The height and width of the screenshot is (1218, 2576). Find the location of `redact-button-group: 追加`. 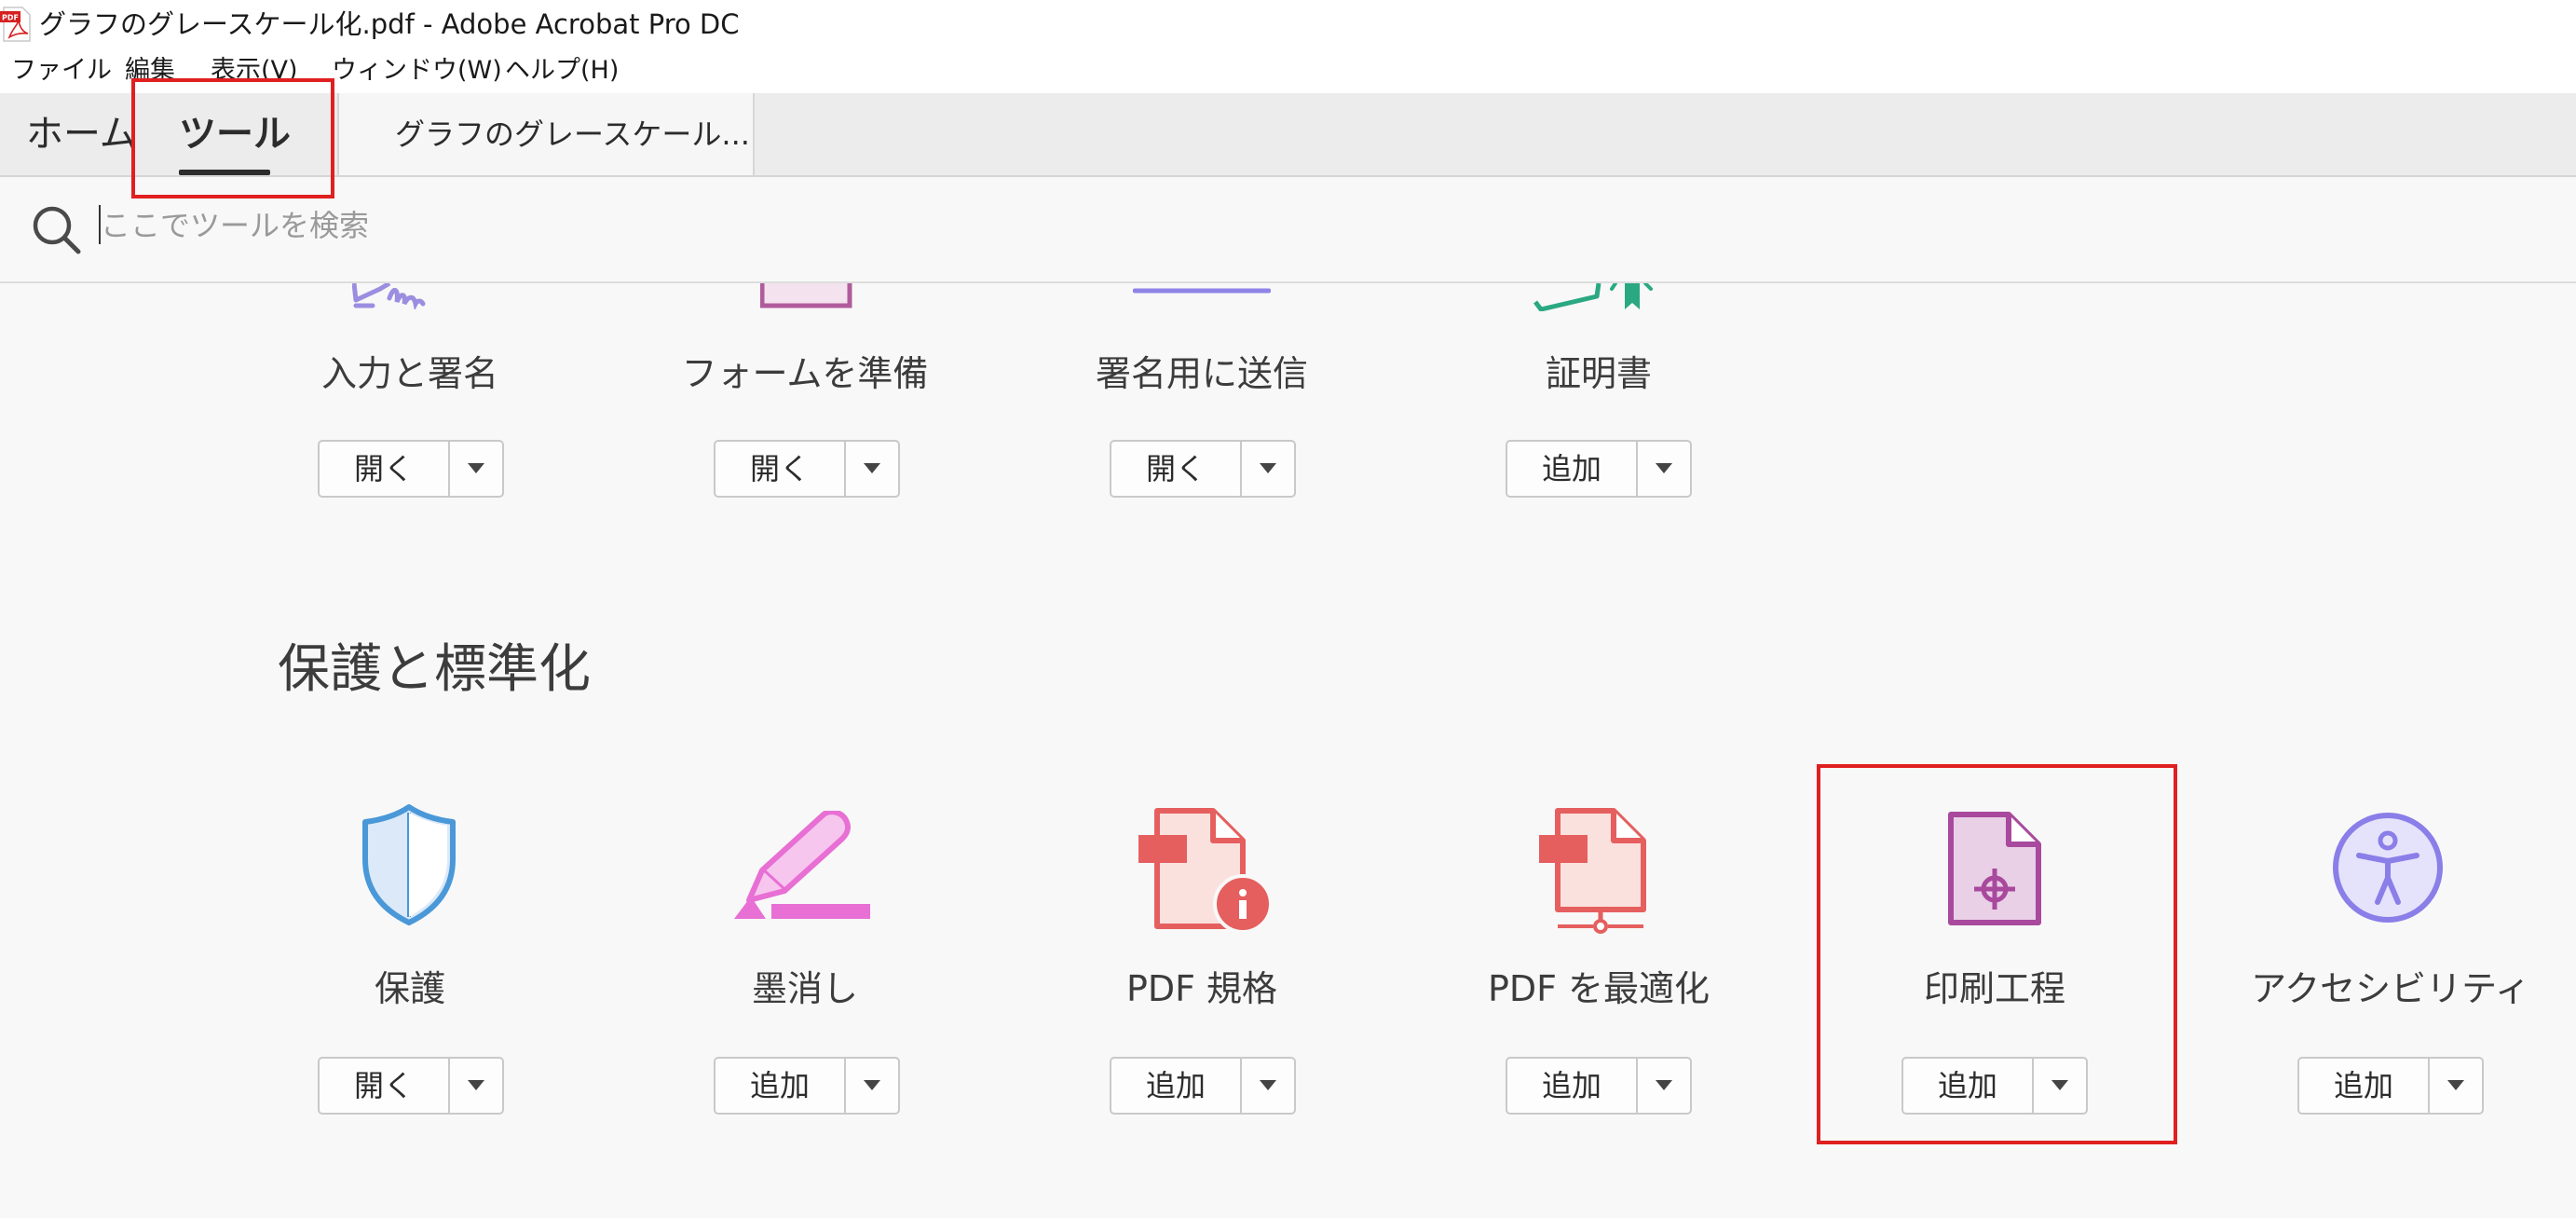

redact-button-group: 追加 is located at coordinates (807, 1086).